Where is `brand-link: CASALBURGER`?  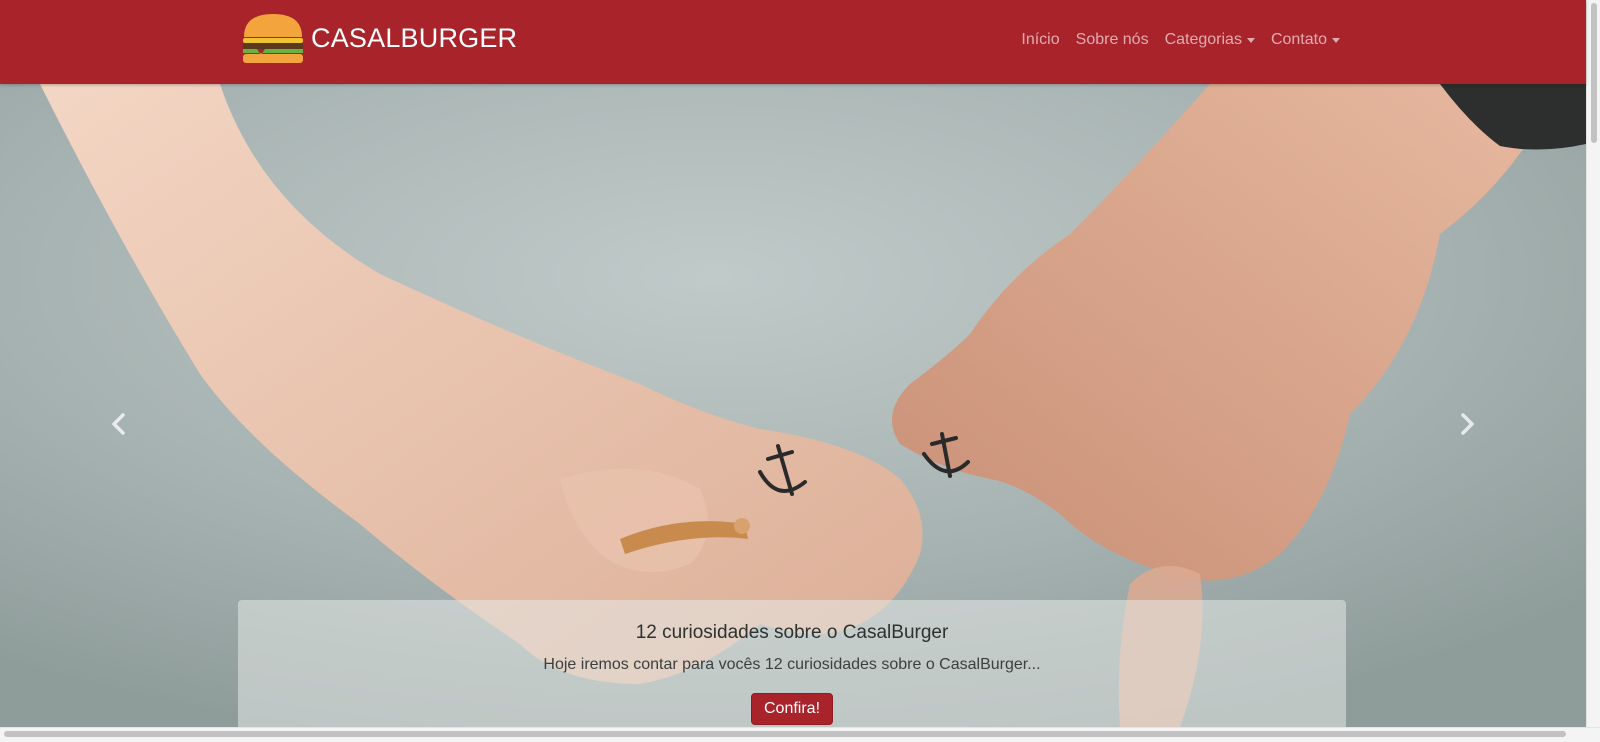 brand-link: CASALBURGER is located at coordinates (379, 38).